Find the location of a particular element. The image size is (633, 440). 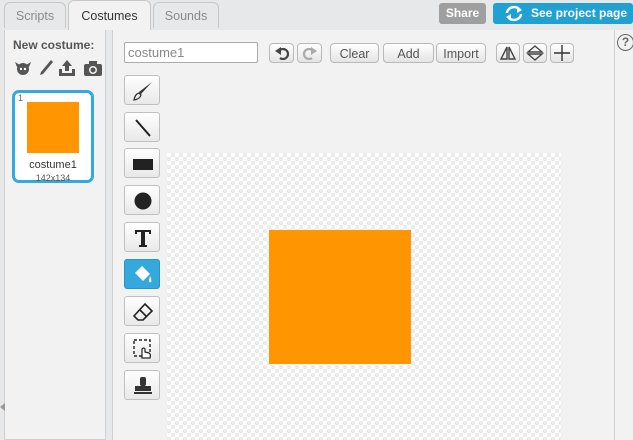

text-icon is located at coordinates (143, 238).